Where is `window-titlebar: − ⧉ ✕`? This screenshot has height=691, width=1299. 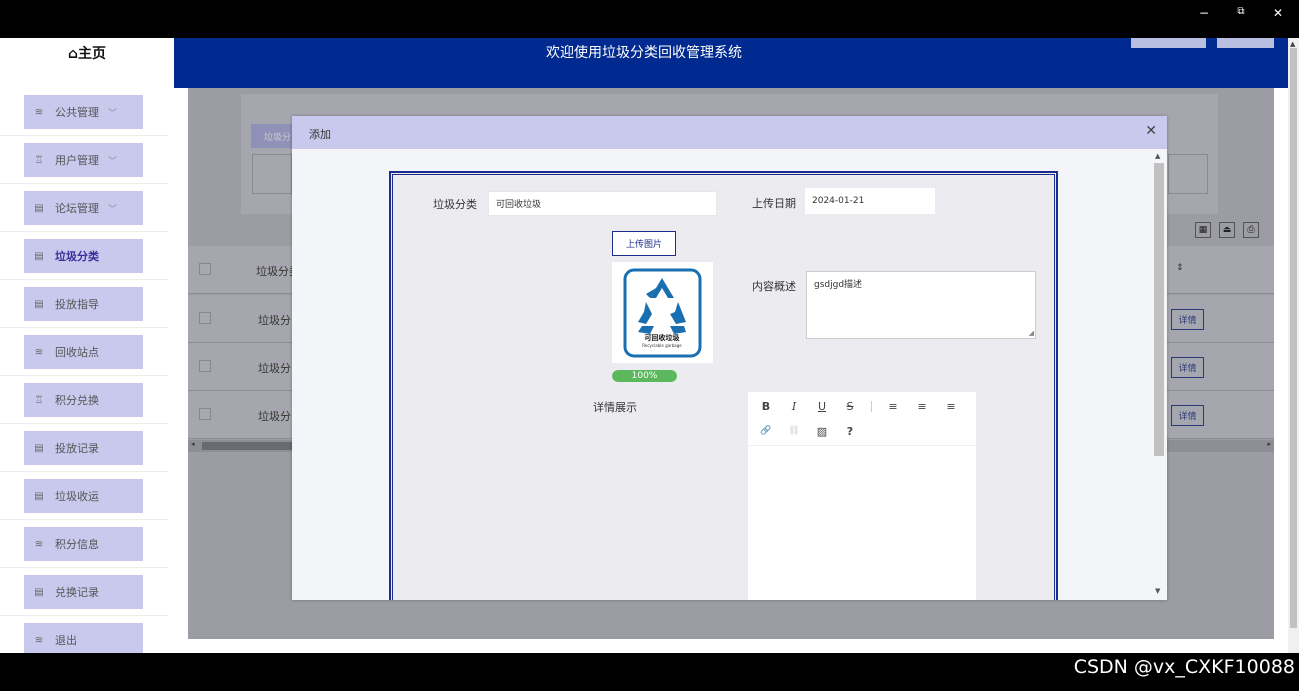 window-titlebar: − ⧉ ✕ is located at coordinates (649, 19).